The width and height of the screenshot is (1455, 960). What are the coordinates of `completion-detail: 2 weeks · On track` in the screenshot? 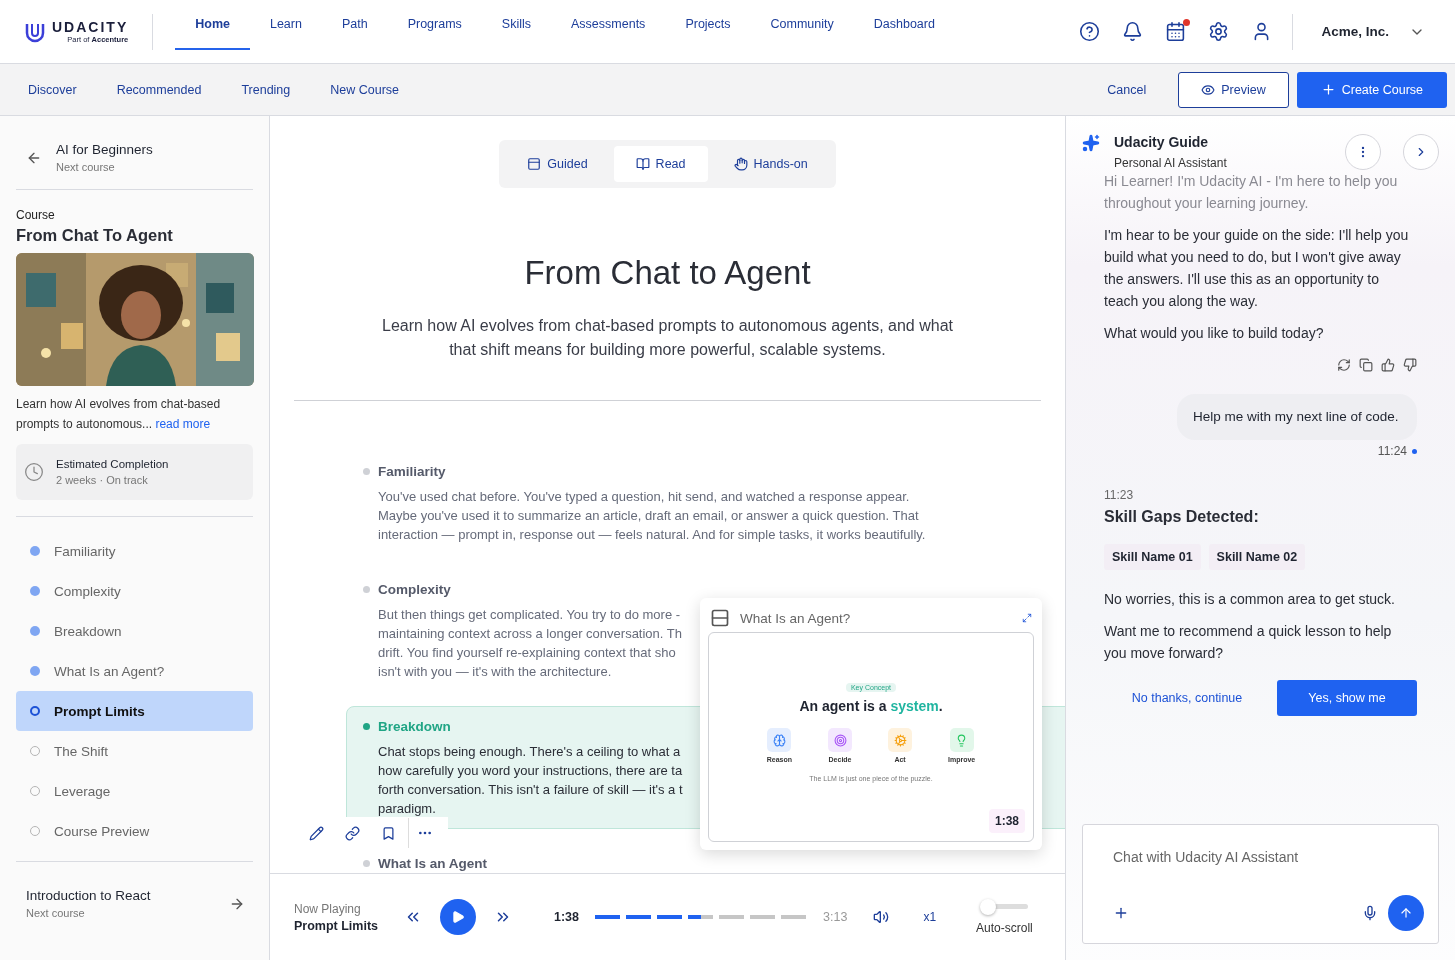 It's located at (102, 480).